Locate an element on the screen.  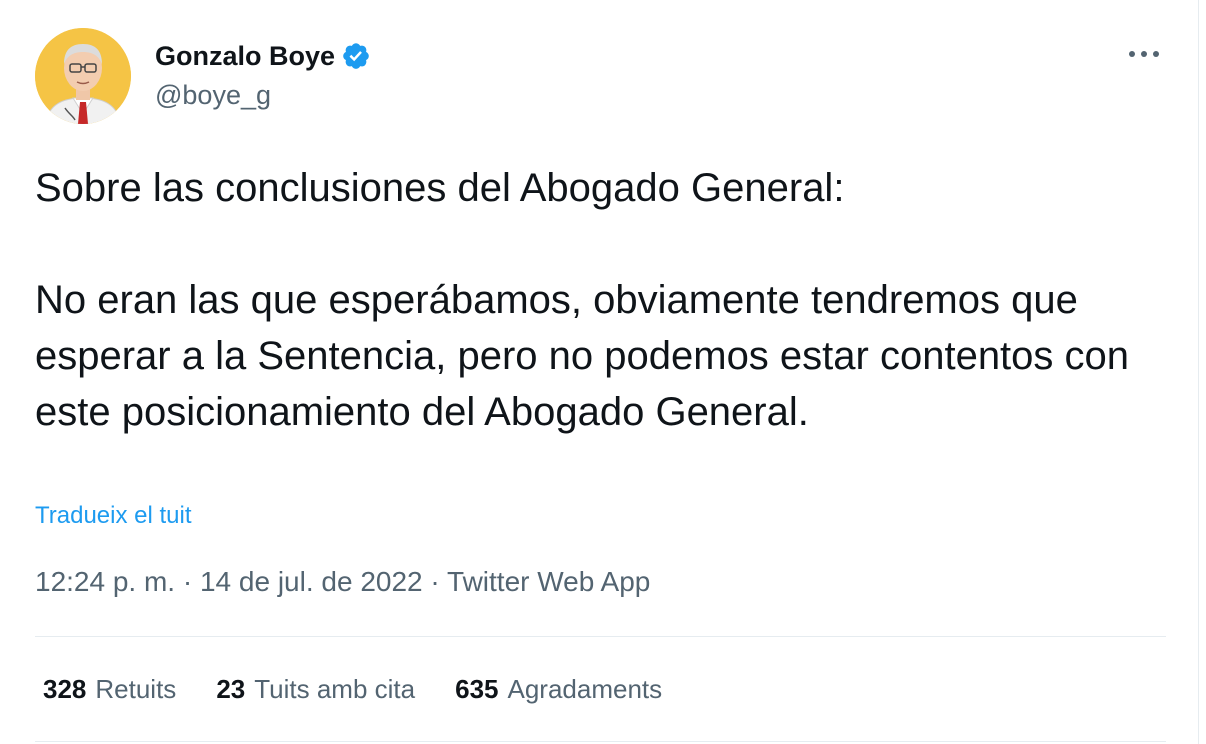
stat-retweets: 328 Retuits is located at coordinates (109, 689).